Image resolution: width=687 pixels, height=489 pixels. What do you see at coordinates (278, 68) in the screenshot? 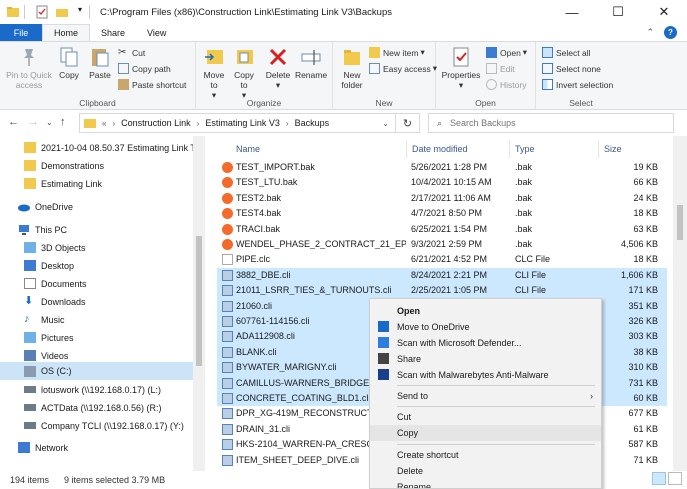
I see `delete-button: Delete ▾` at bounding box center [278, 68].